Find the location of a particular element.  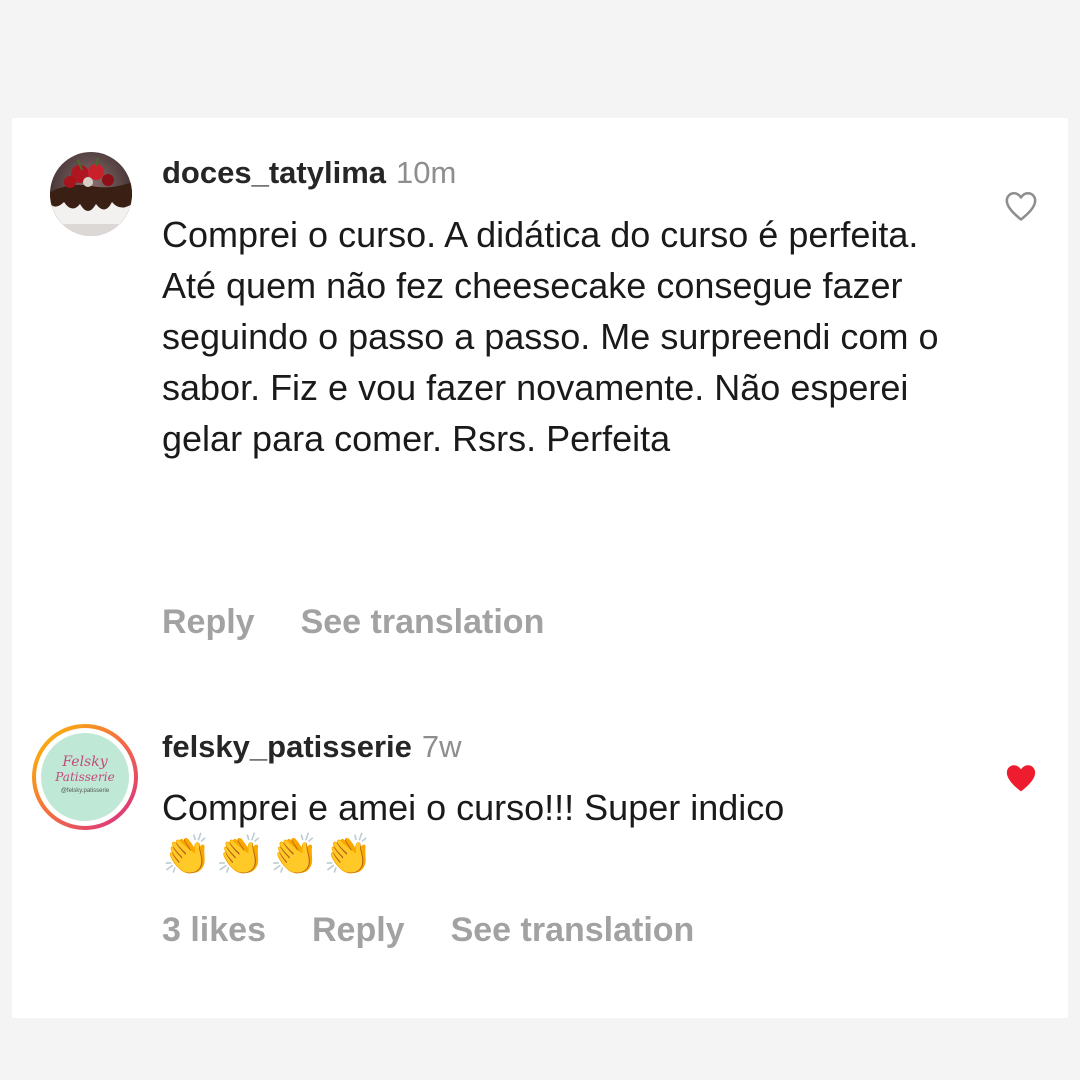

likes-count: 3 likes is located at coordinates (214, 930).